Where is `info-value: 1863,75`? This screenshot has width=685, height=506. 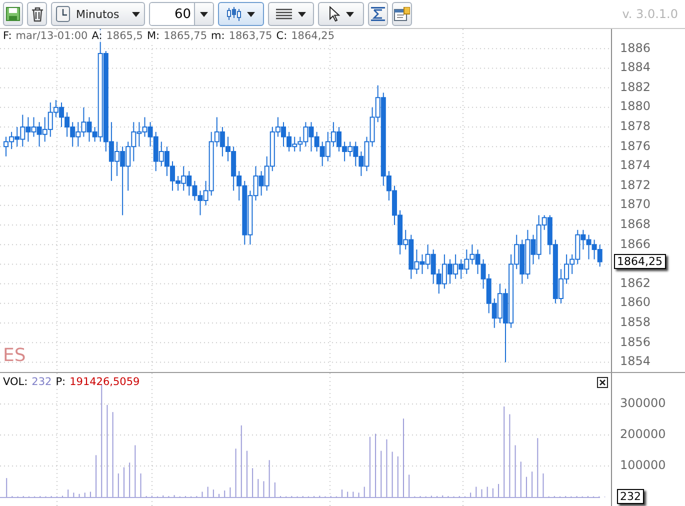
info-value: 1863,75 is located at coordinates (250, 36).